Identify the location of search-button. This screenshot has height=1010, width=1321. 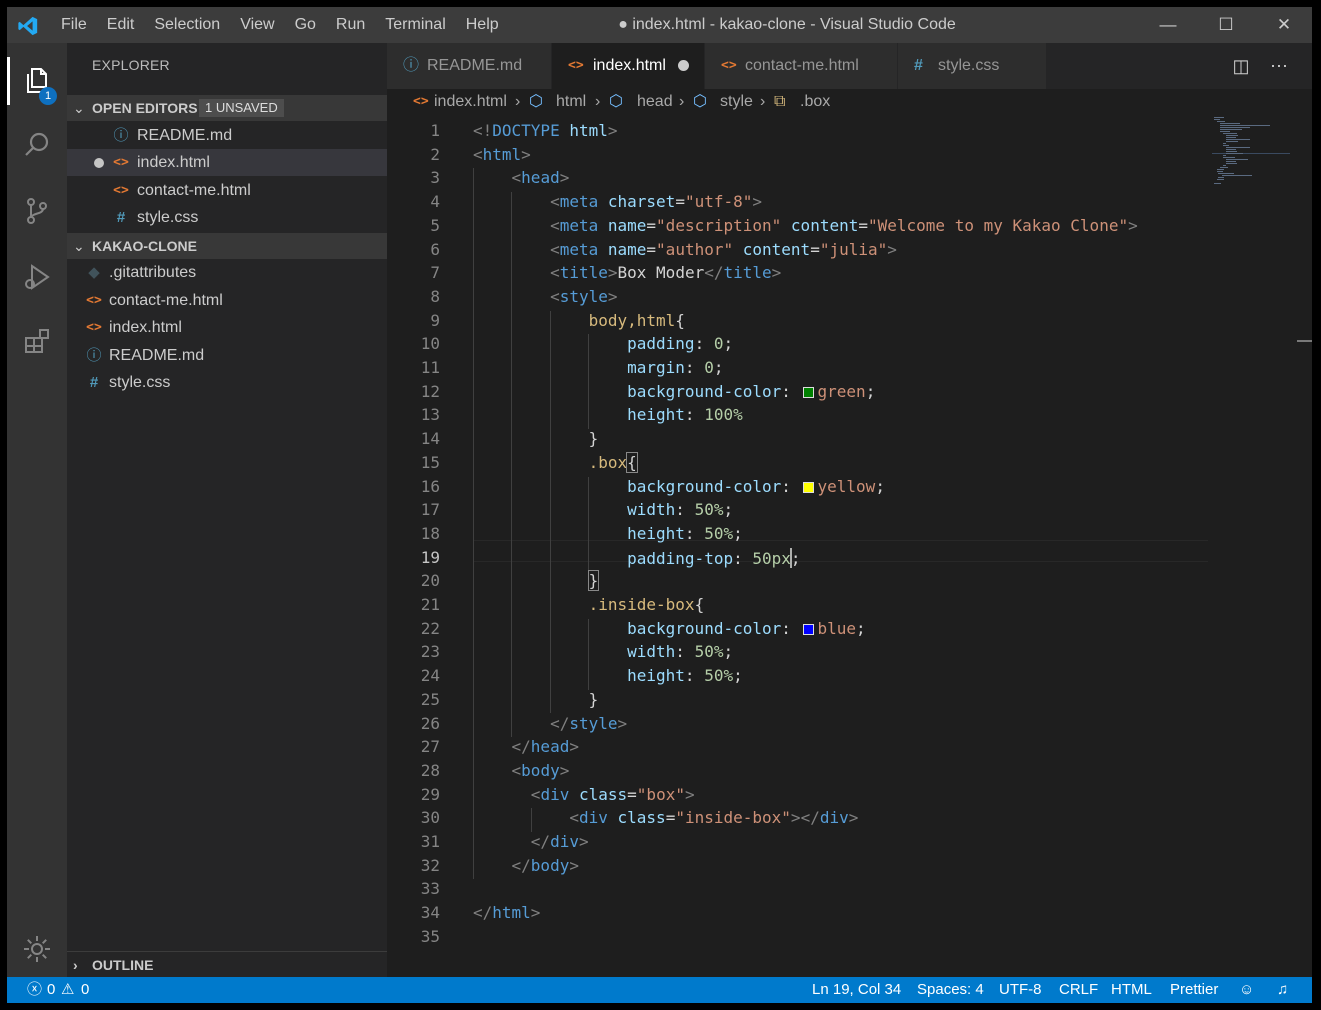
(37, 145).